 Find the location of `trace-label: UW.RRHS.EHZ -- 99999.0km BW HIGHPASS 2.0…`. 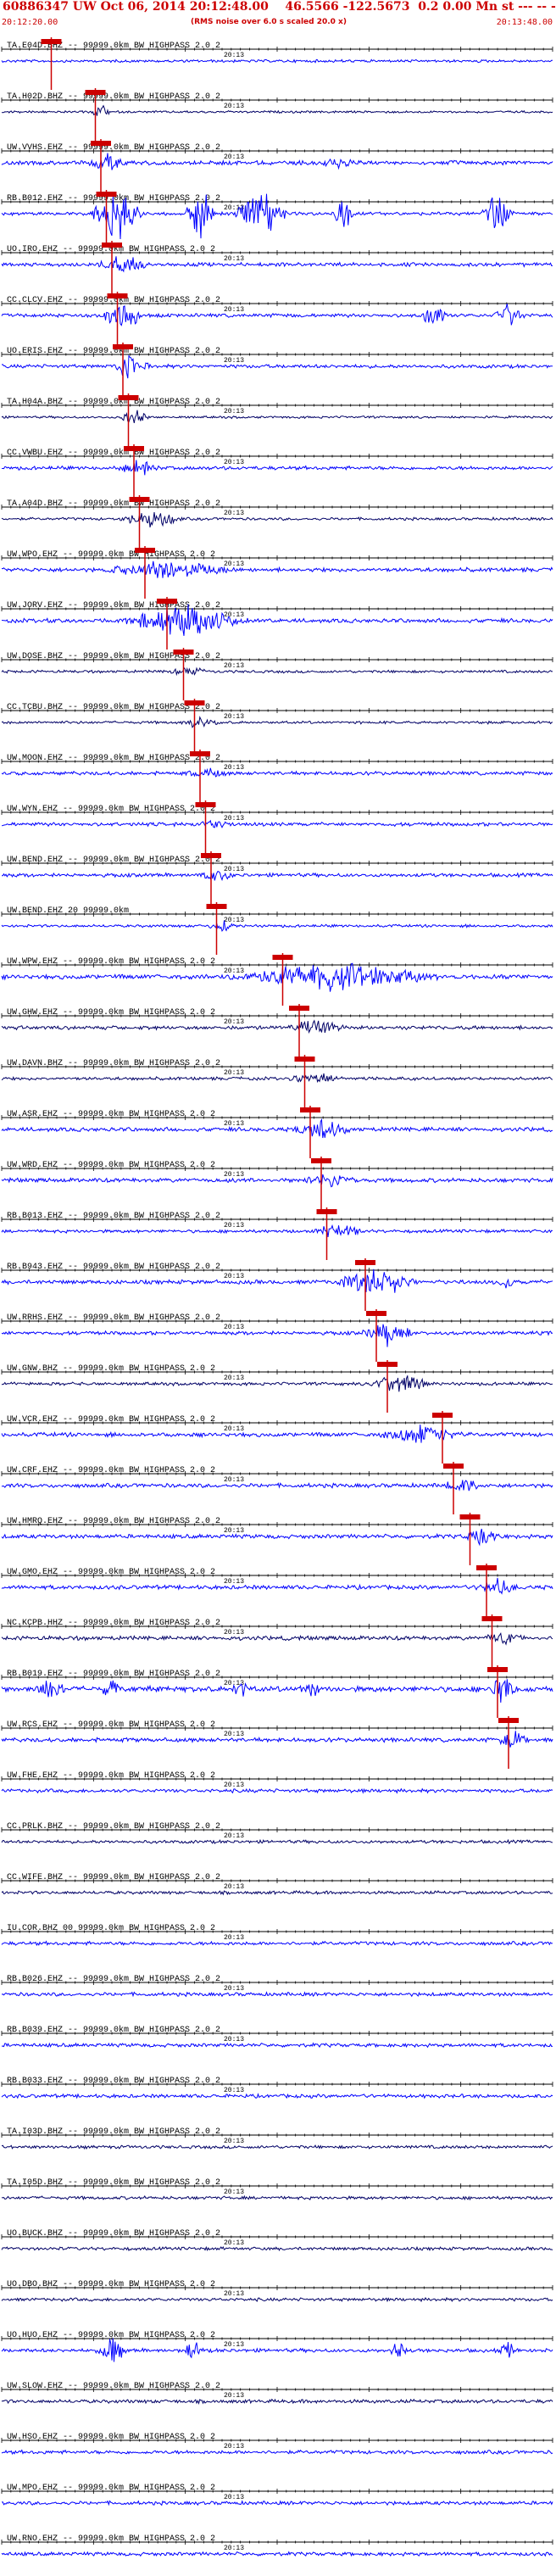

trace-label: UW.RRHS.EHZ -- 99999.0km BW HIGHPASS 2.0… is located at coordinates (113, 1318).